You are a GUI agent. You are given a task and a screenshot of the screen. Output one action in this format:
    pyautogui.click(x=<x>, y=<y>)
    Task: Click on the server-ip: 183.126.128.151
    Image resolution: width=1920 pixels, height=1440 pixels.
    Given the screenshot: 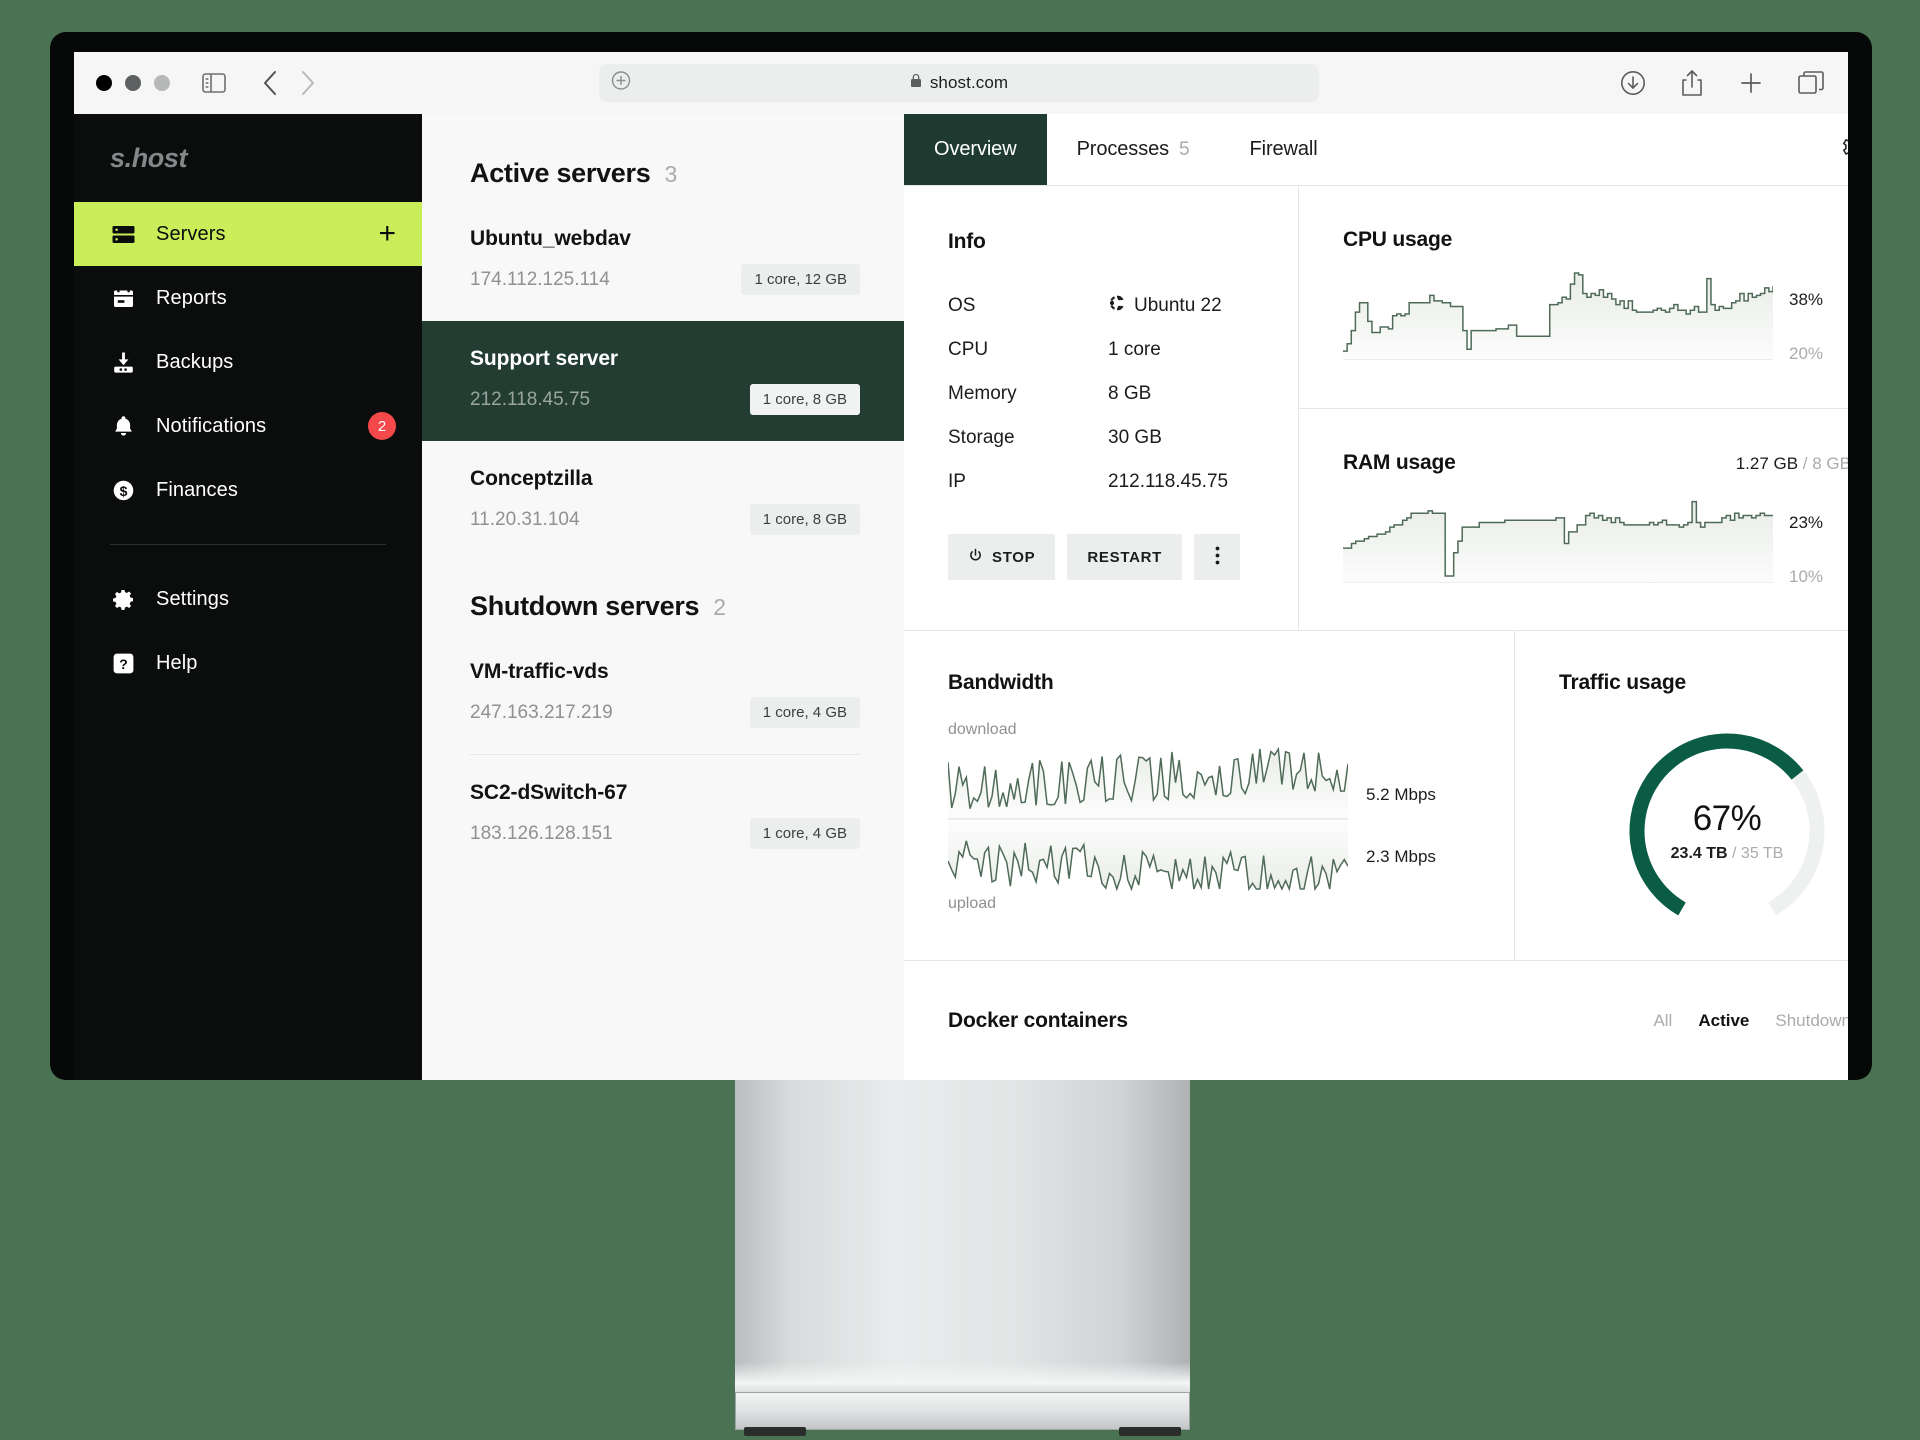 What is the action you would take?
    pyautogui.click(x=541, y=833)
    